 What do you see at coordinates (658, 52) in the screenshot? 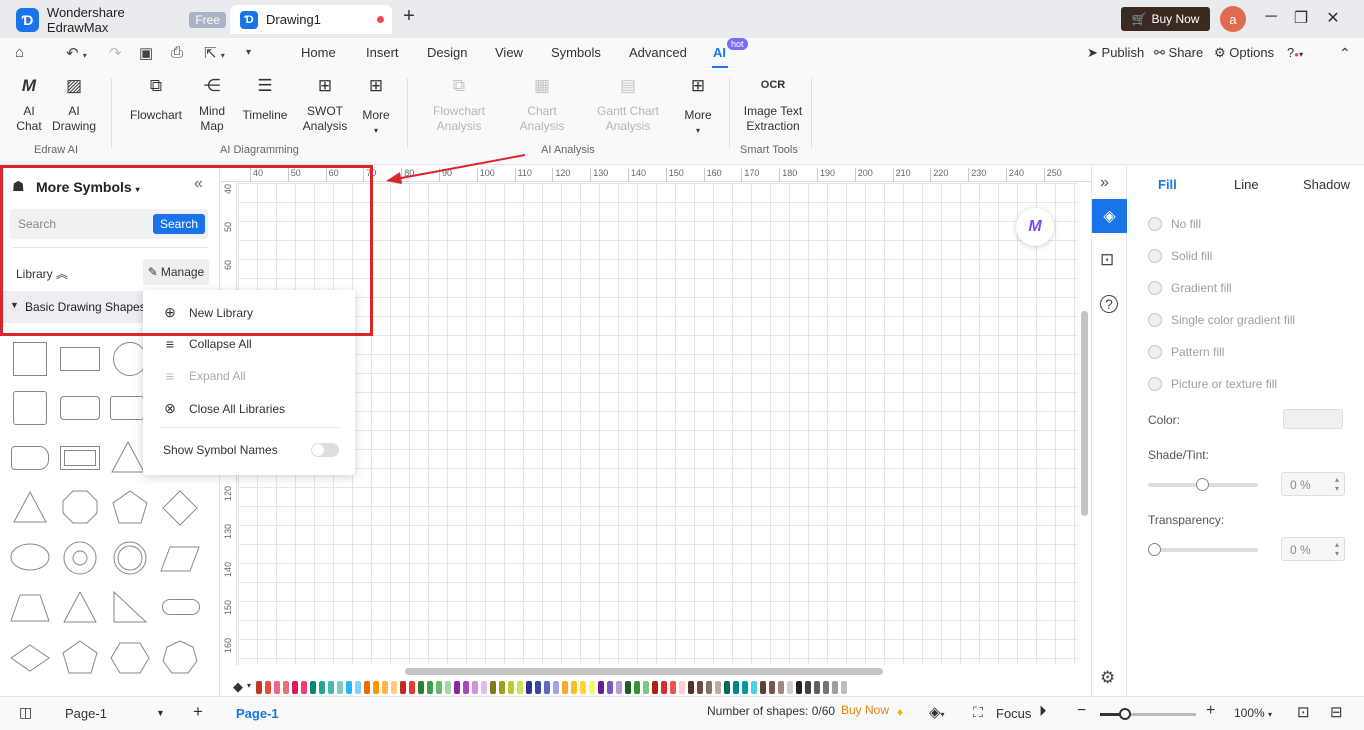
I see `menu-advanced: Advanced` at bounding box center [658, 52].